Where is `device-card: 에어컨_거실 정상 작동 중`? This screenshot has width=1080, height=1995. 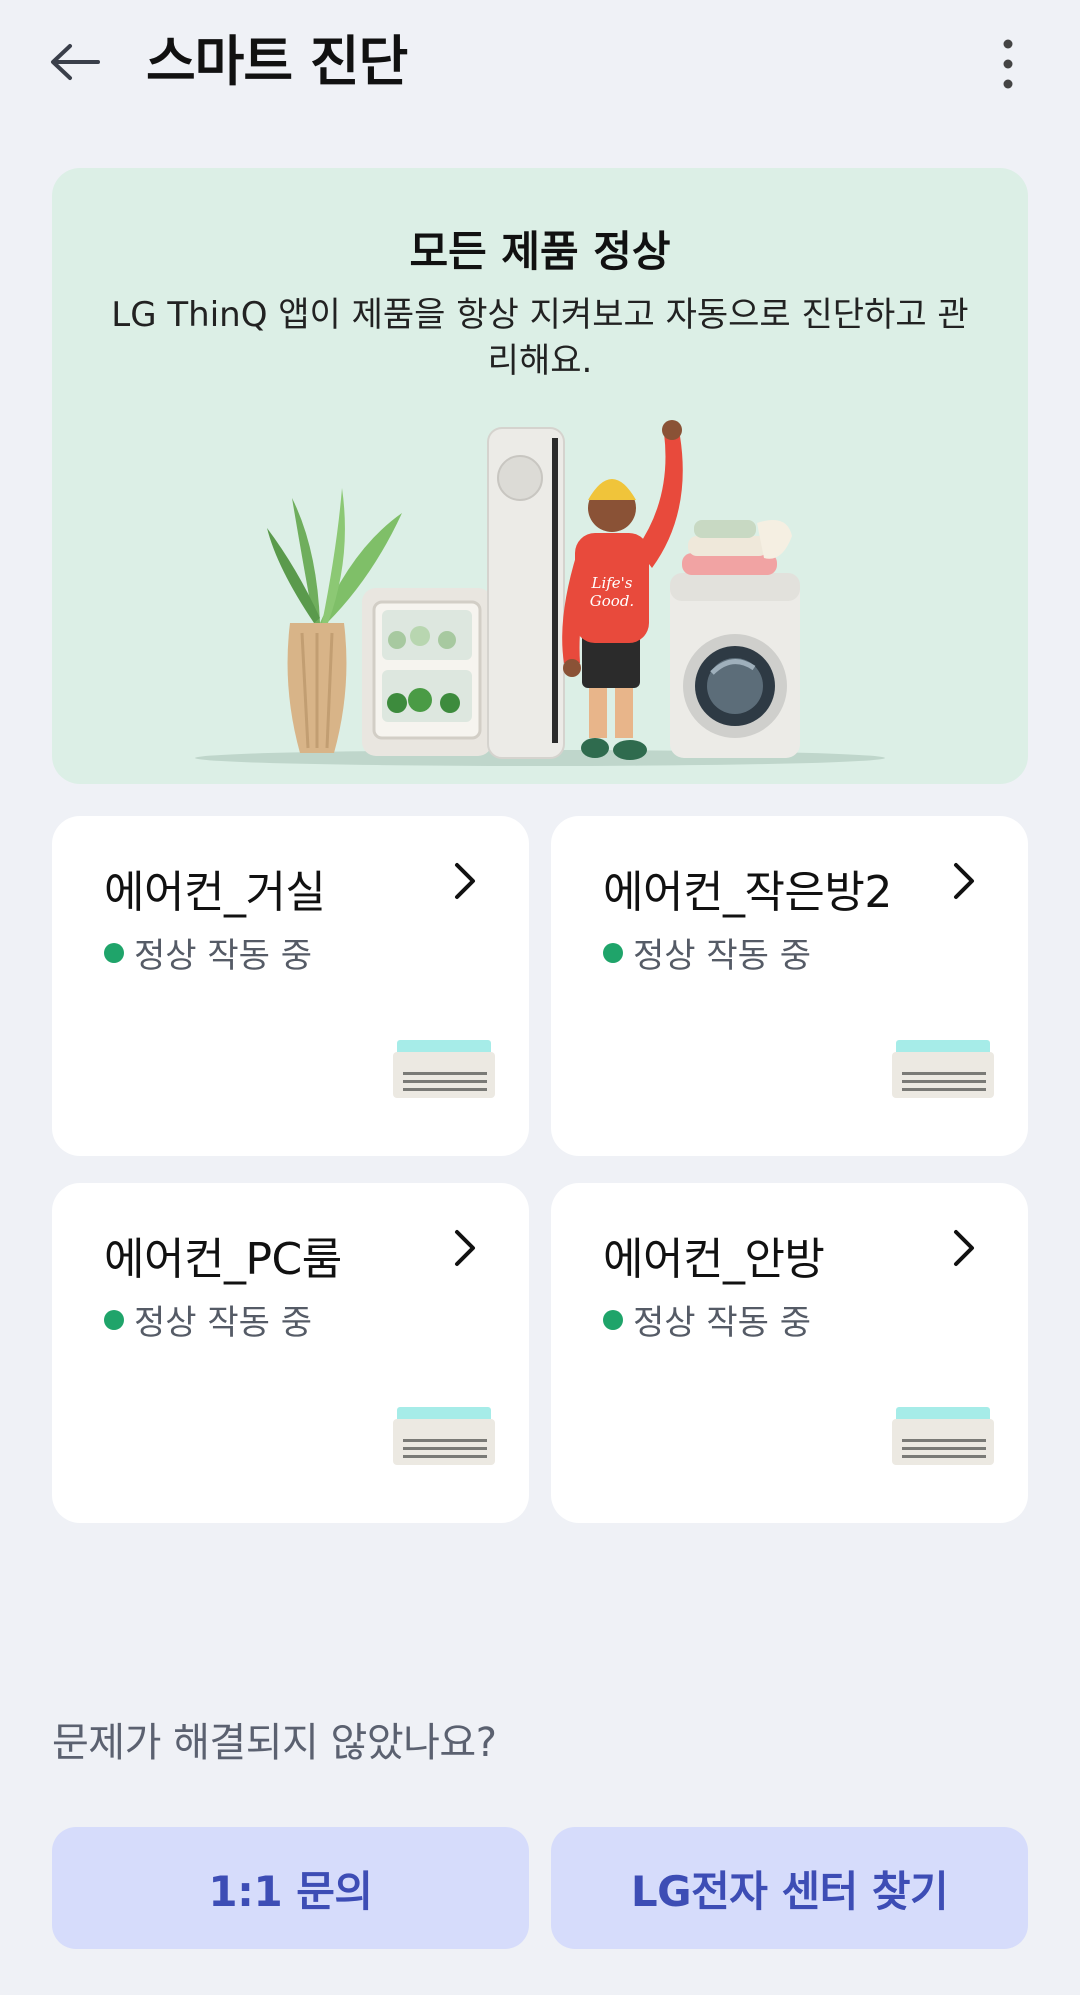 device-card: 에어컨_거실 정상 작동 중 is located at coordinates (290, 986).